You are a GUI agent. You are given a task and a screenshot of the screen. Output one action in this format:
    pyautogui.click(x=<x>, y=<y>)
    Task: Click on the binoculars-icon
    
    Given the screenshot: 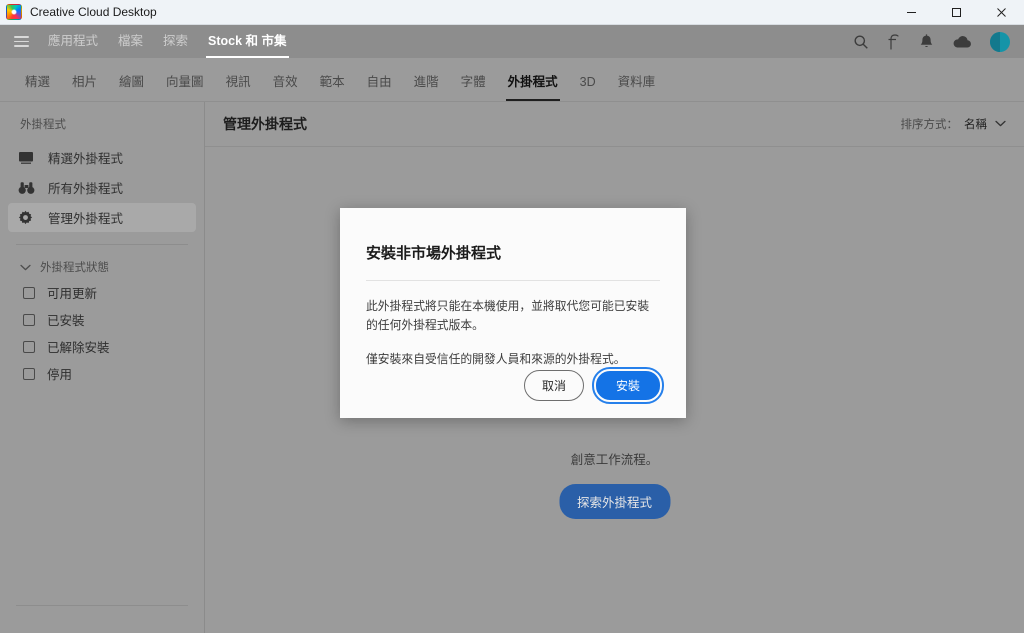 What is the action you would take?
    pyautogui.click(x=29, y=188)
    